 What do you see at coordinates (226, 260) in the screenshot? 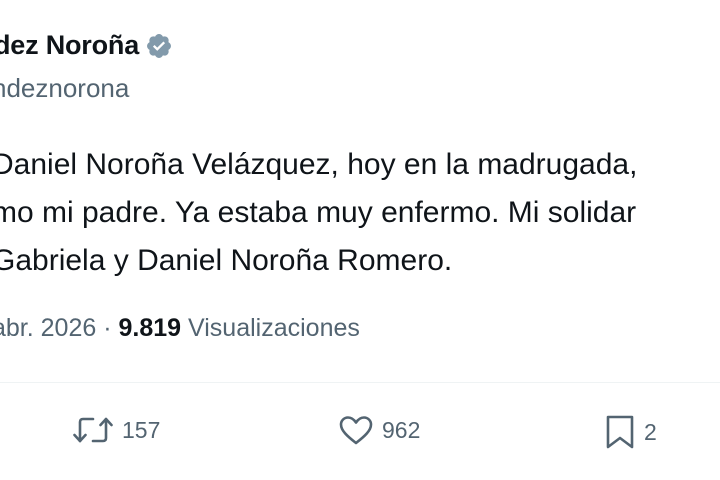
I see `tweet-line: Gabriela y Daniel Noroña Romero.` at bounding box center [226, 260].